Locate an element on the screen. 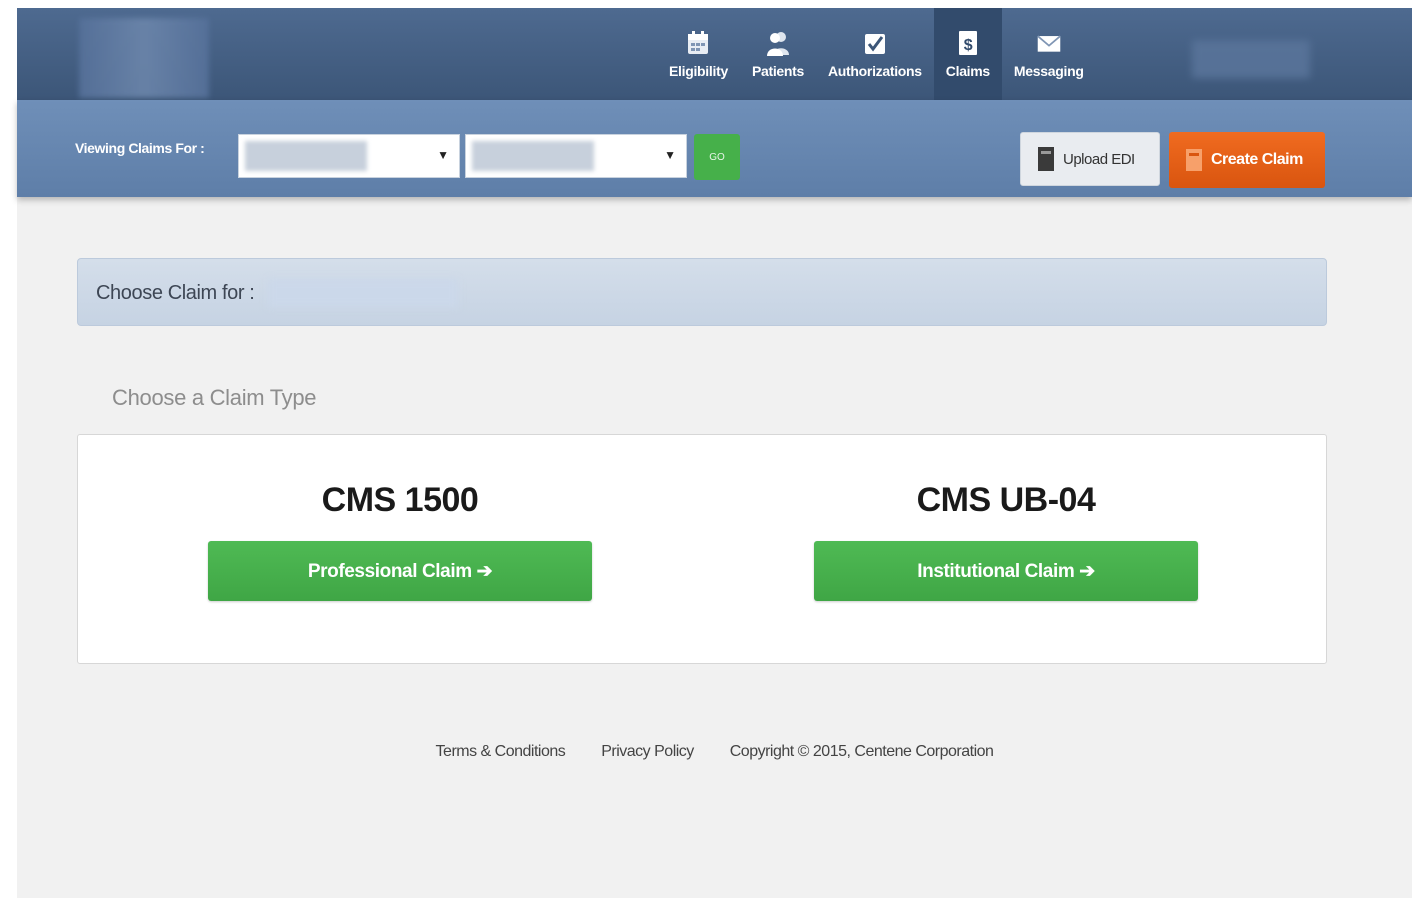 This screenshot has width=1412, height=900. nav-label-eligibility: Eligibility is located at coordinates (698, 71).